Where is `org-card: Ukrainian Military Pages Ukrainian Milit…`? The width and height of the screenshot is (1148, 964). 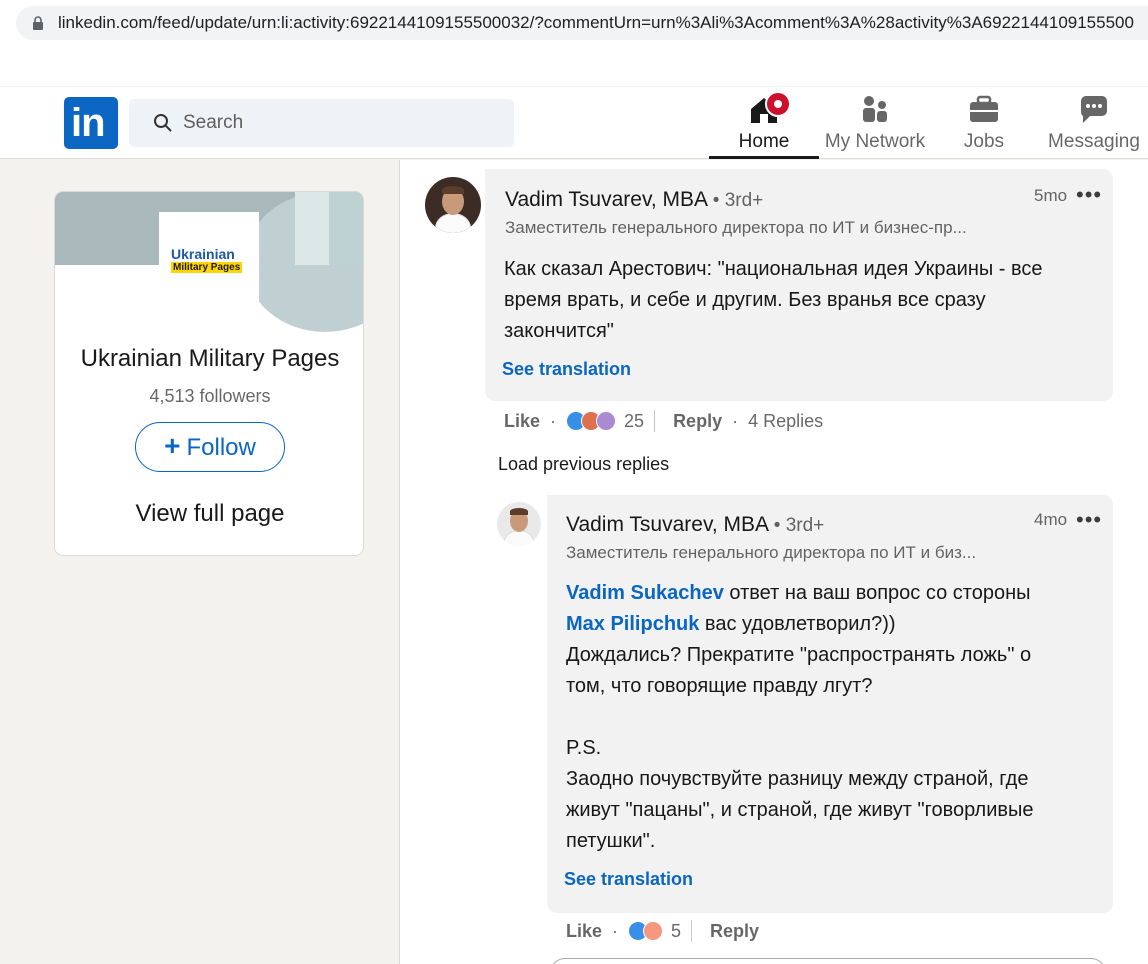 org-card: Ukrainian Military Pages Ukrainian Milit… is located at coordinates (209, 373).